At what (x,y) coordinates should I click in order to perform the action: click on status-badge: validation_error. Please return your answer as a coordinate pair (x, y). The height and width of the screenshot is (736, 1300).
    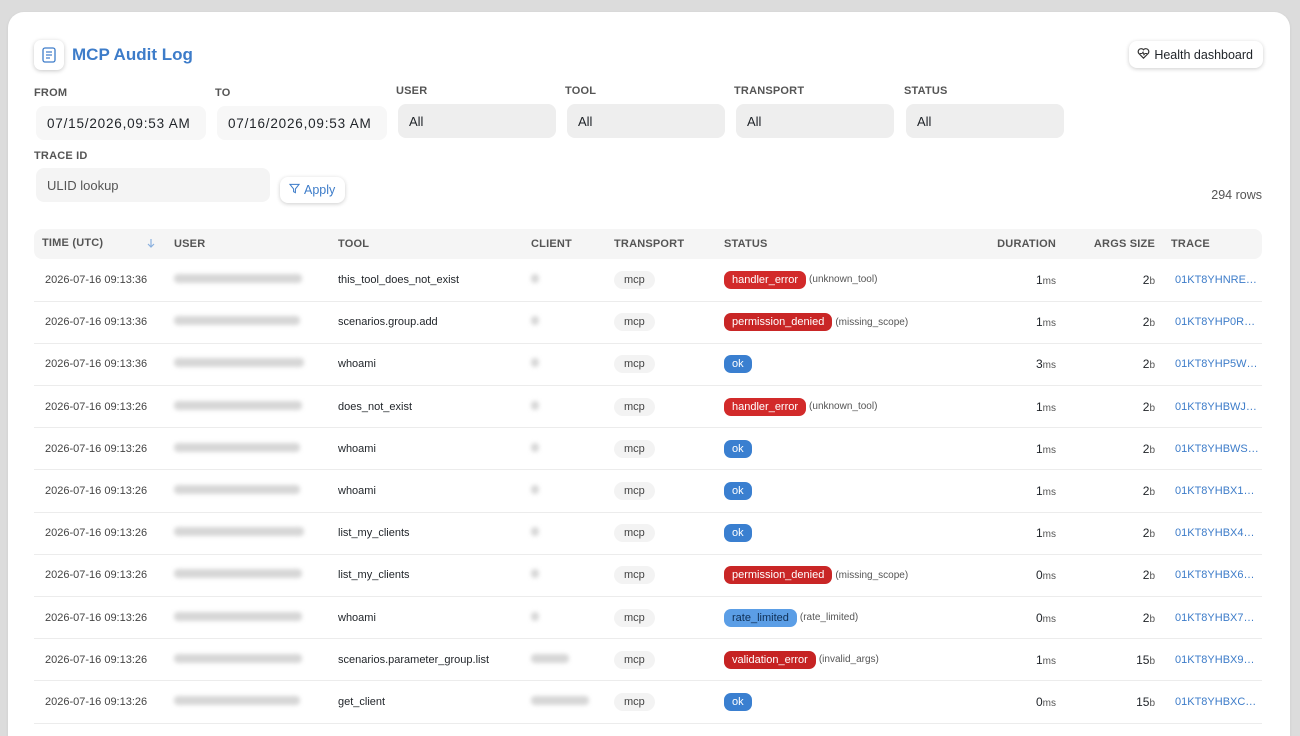
    Looking at the image, I should click on (770, 659).